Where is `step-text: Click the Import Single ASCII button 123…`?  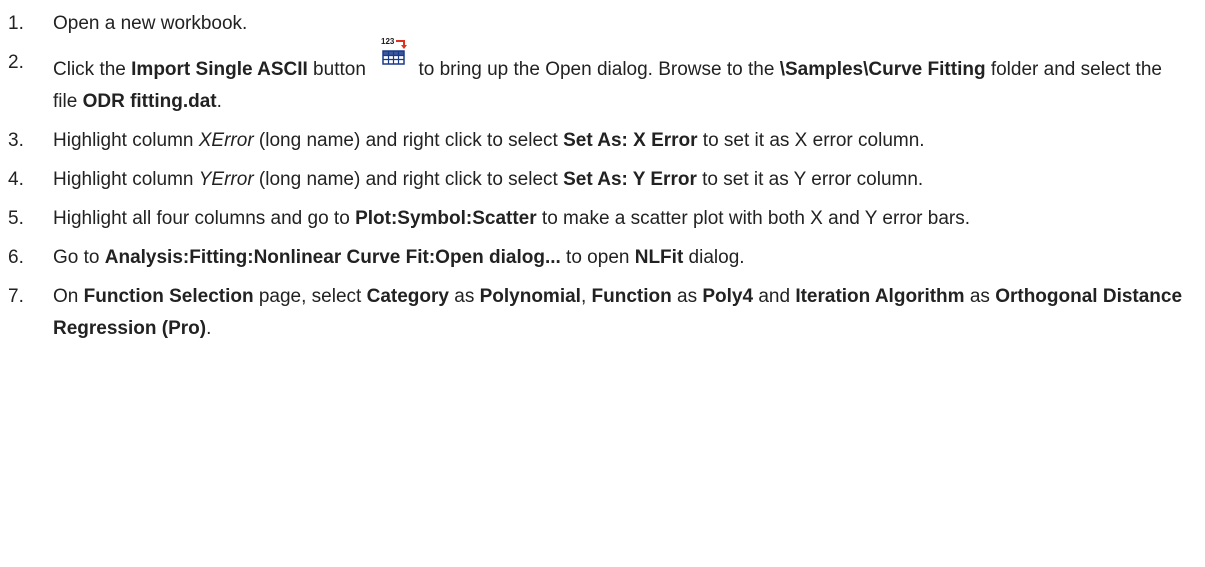 step-text: Click the Import Single ASCII button 123… is located at coordinates (607, 74).